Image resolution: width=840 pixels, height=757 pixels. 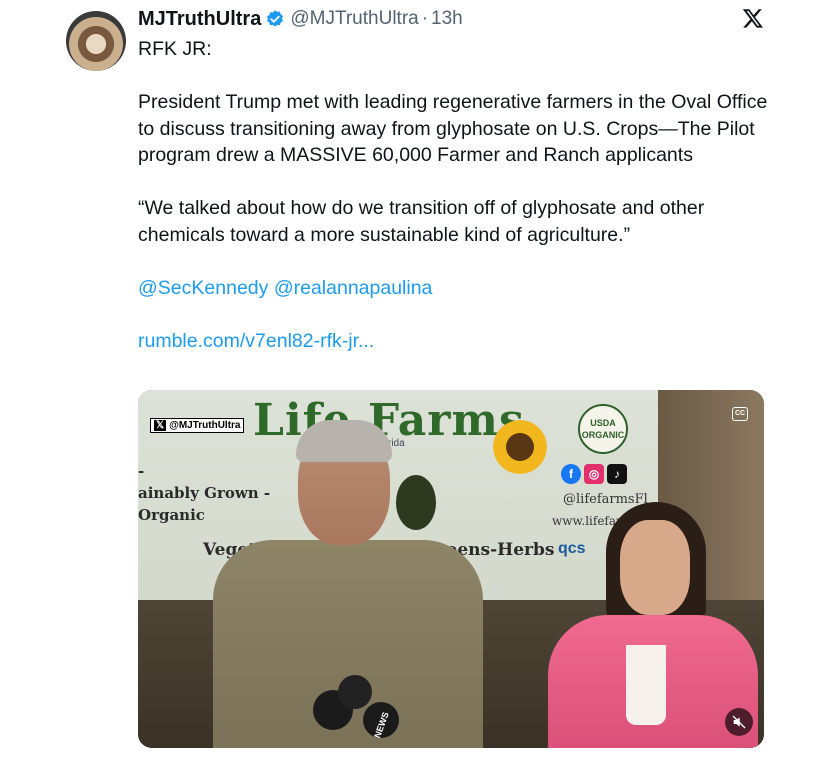 I want to click on watermark-handle: @MJTruthUltra, so click(x=205, y=425).